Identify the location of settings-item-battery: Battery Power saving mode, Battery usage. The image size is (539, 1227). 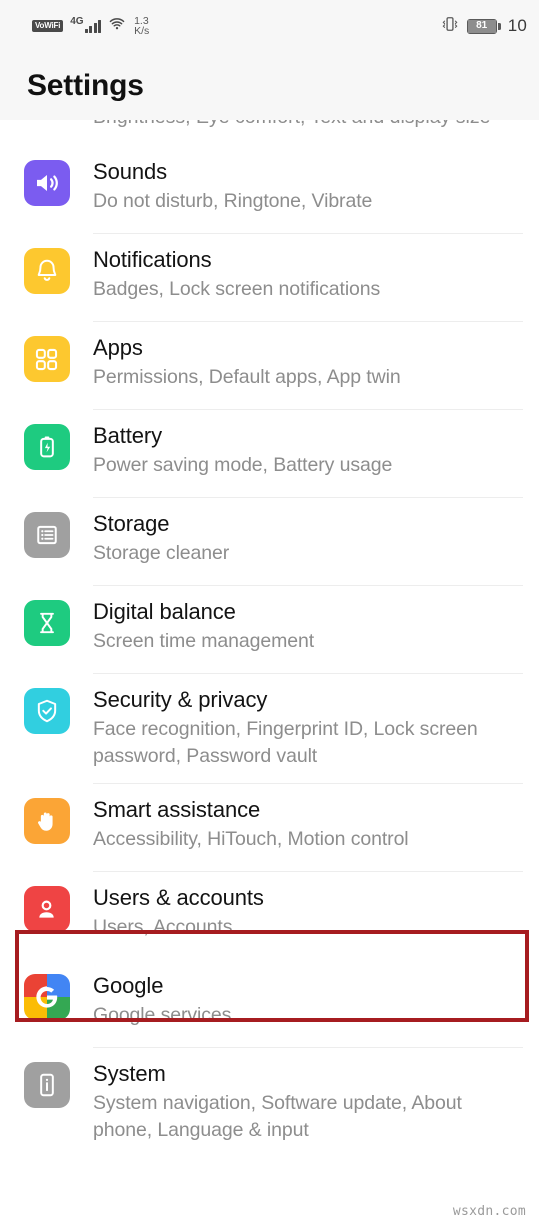
(269, 454).